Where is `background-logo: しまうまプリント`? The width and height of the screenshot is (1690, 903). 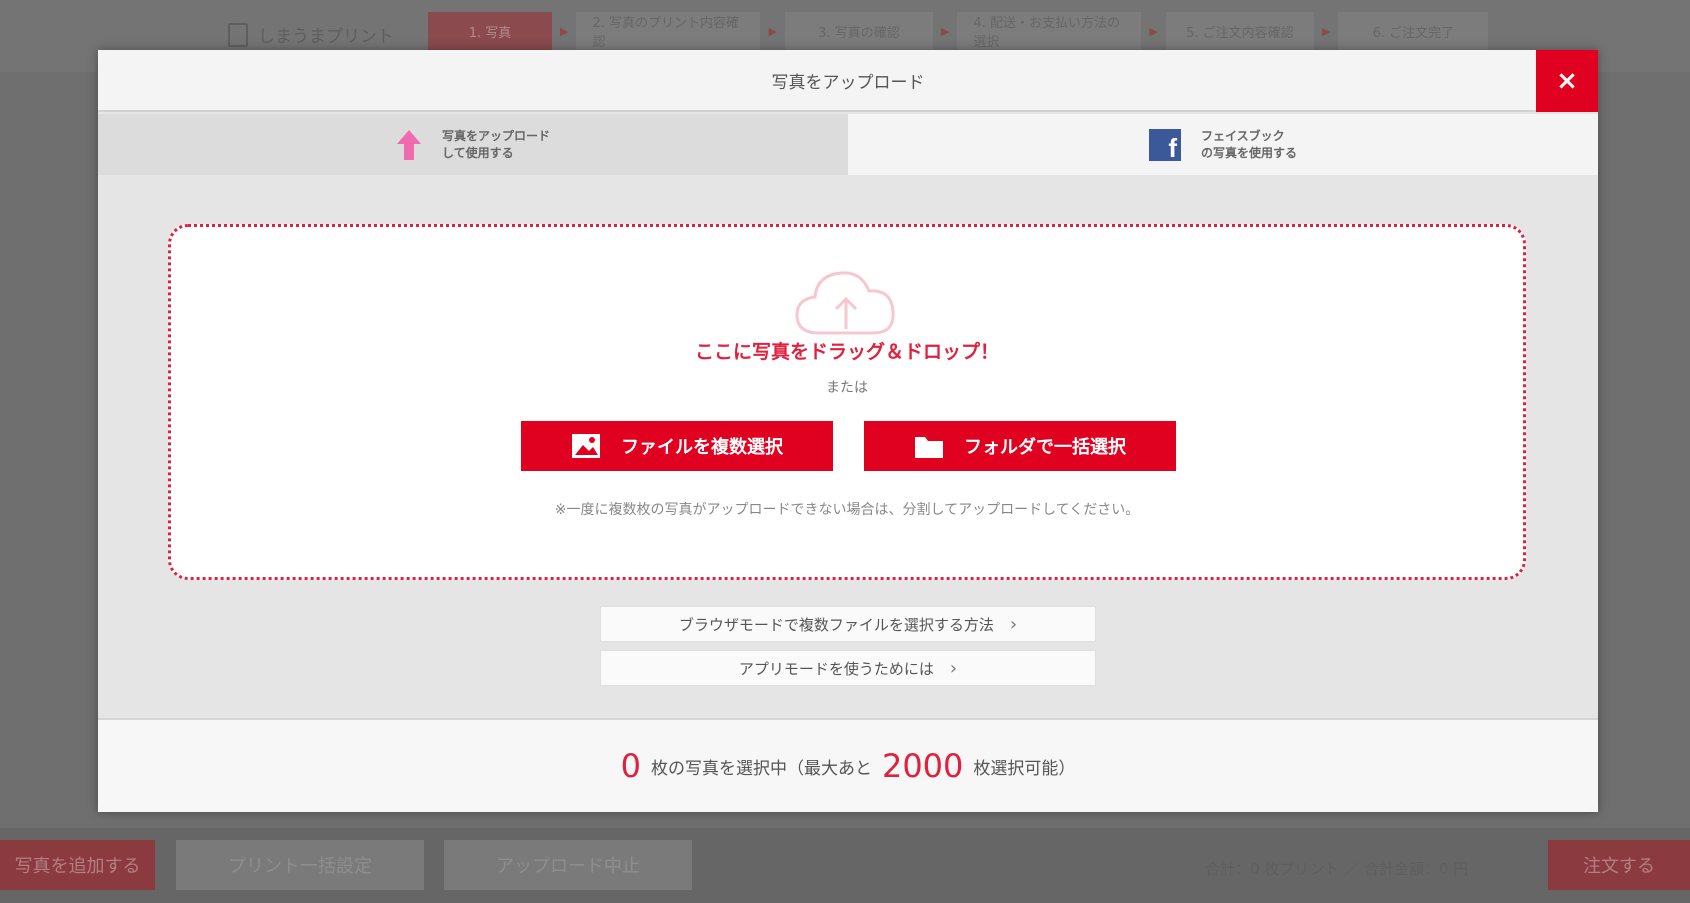
background-logo: しまうまプリント is located at coordinates (311, 34).